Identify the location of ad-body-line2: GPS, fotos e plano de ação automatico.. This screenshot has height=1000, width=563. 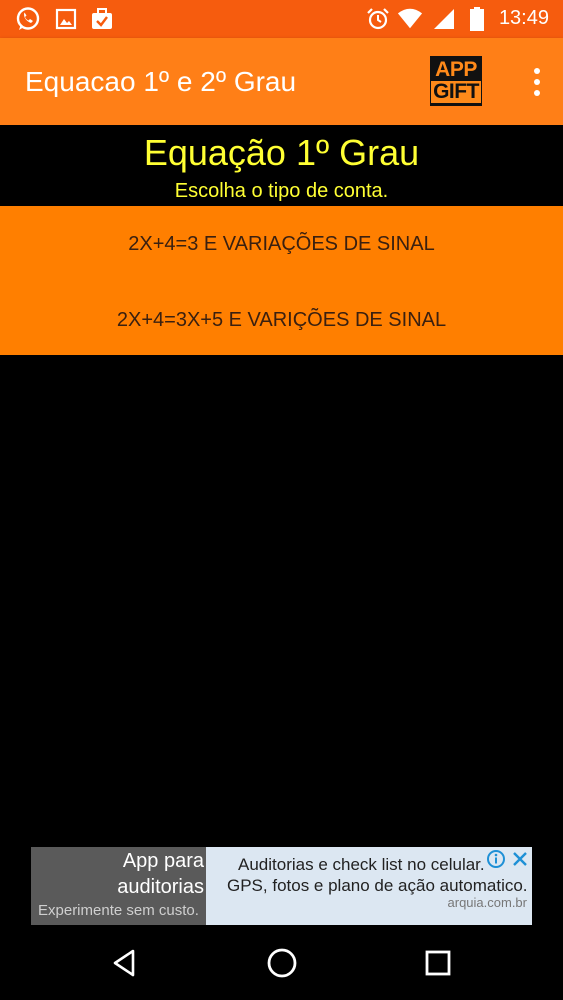
(377, 885).